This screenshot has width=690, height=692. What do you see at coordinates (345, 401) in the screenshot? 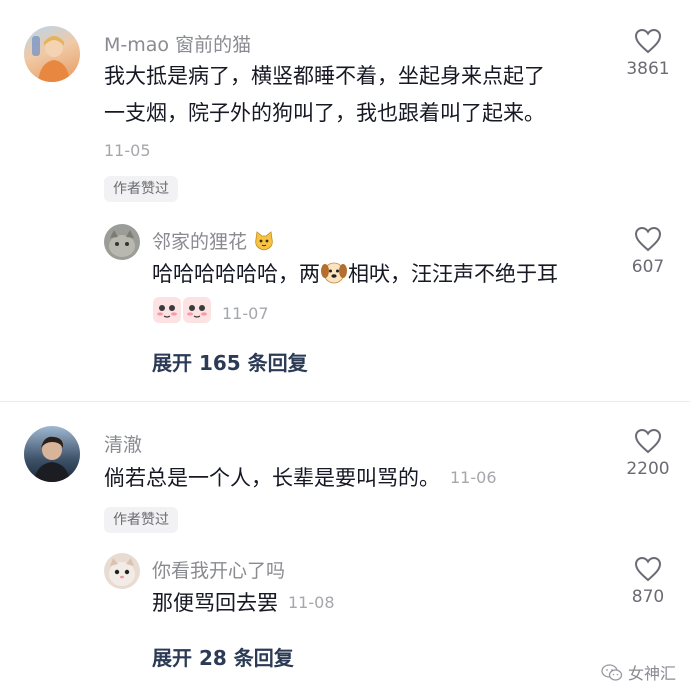
I see `divider` at bounding box center [345, 401].